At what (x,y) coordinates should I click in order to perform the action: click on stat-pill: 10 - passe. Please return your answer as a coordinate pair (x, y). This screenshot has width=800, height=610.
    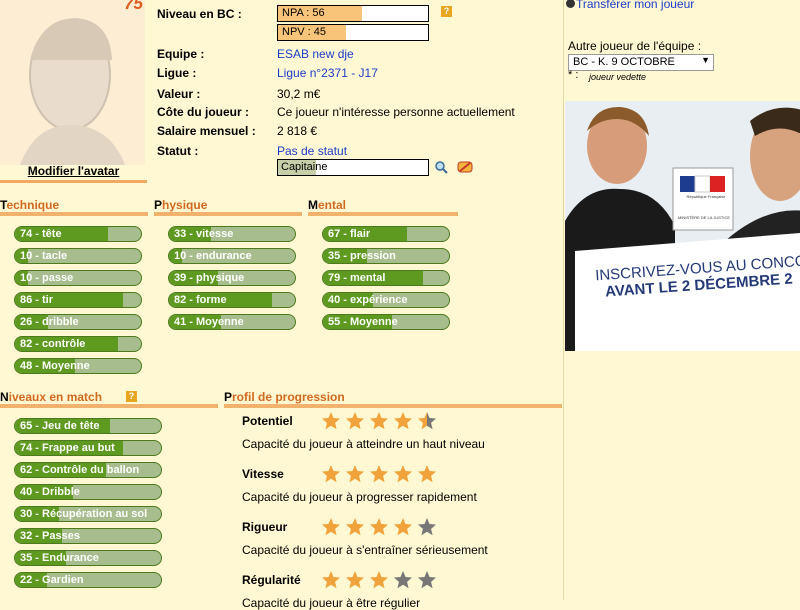
    Looking at the image, I should click on (78, 278).